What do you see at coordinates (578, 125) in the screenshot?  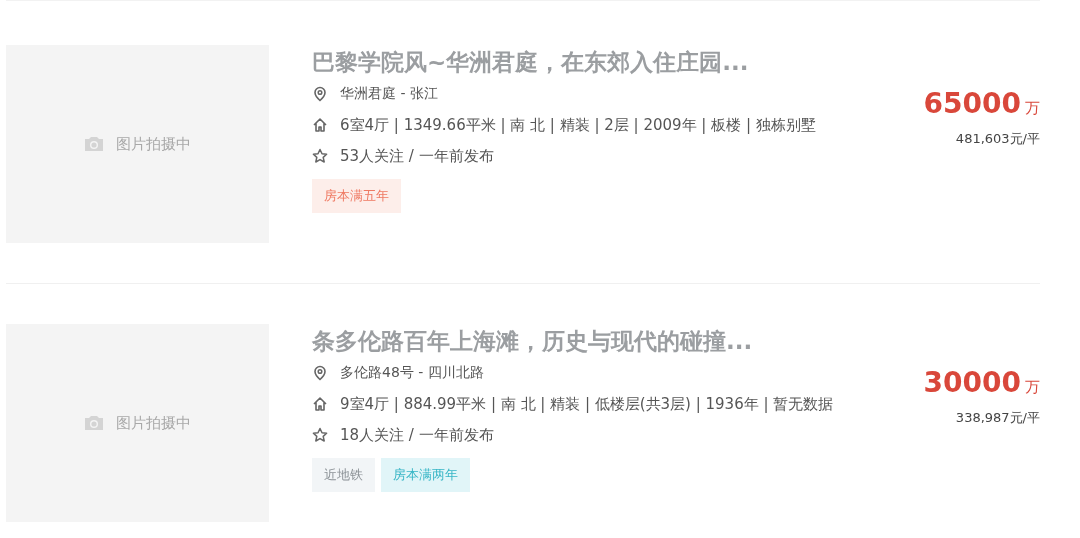 I see `house-details: 6室4厅 | 1349.66平米 | 南 北 | 精装 | 2层 | 2009年 | 板楼 | 独栋别墅` at bounding box center [578, 125].